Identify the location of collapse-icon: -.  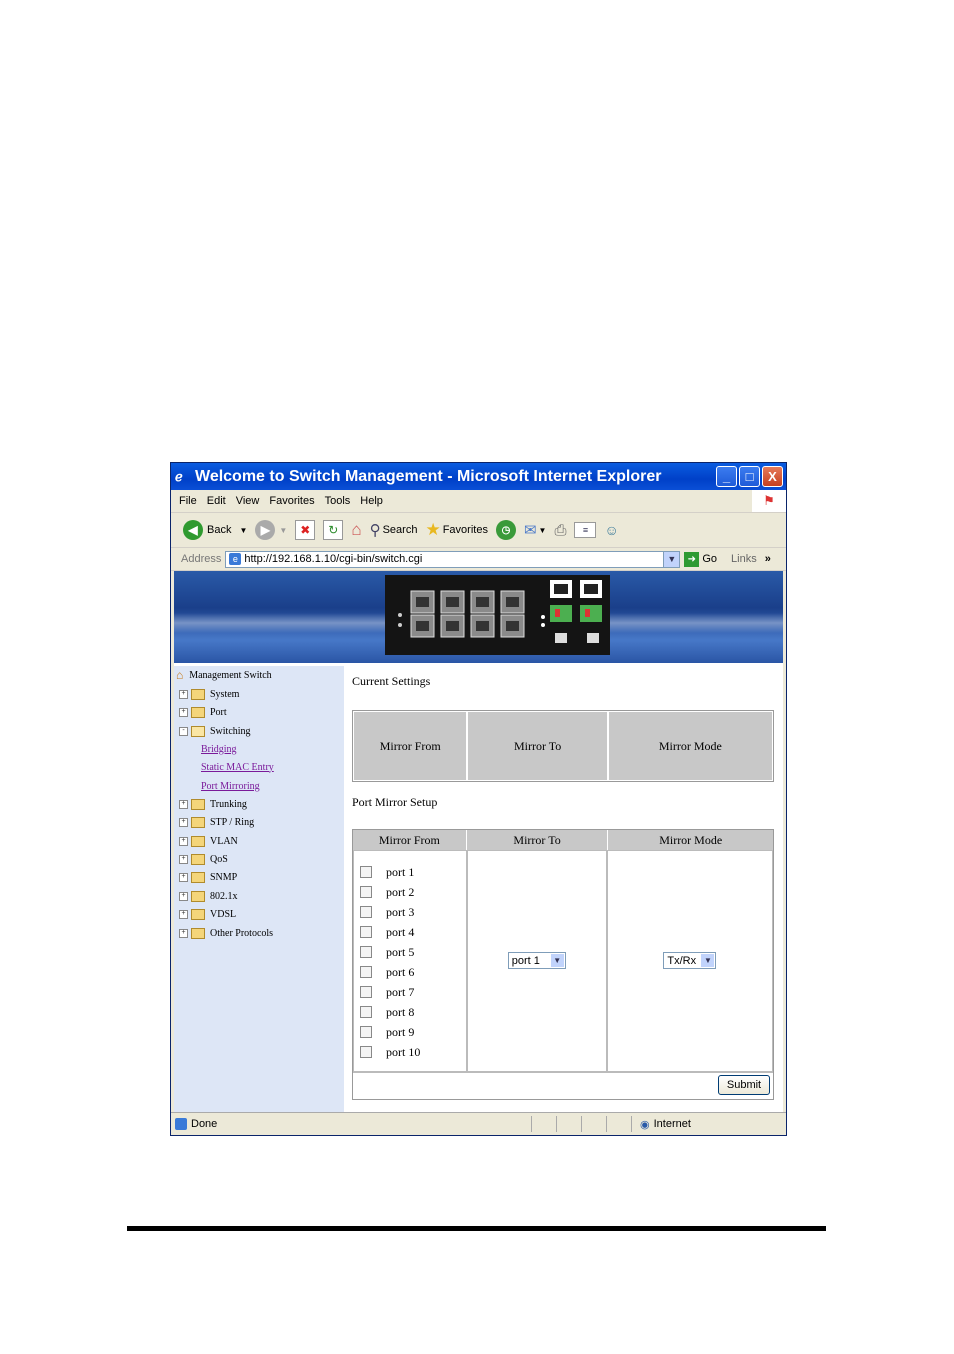
(183, 731).